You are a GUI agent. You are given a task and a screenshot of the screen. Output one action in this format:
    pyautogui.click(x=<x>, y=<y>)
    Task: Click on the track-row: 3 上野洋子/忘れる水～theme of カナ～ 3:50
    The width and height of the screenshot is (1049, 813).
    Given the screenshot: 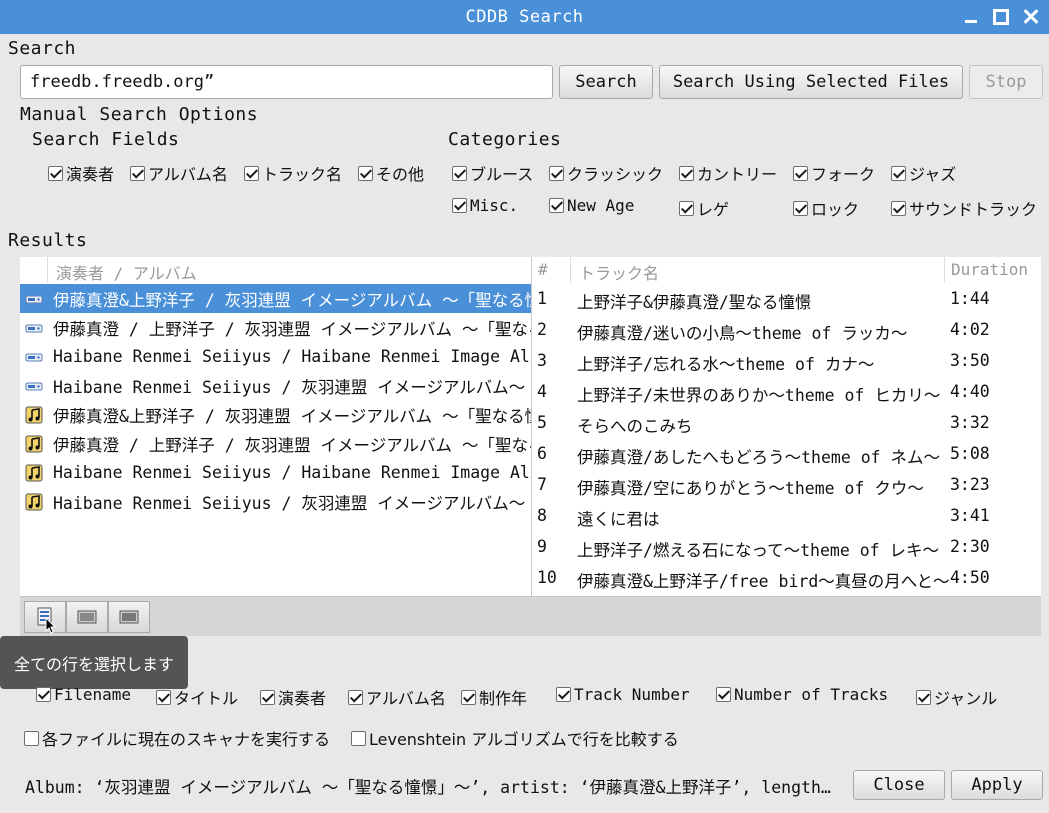 What is the action you would take?
    pyautogui.click(x=786, y=361)
    